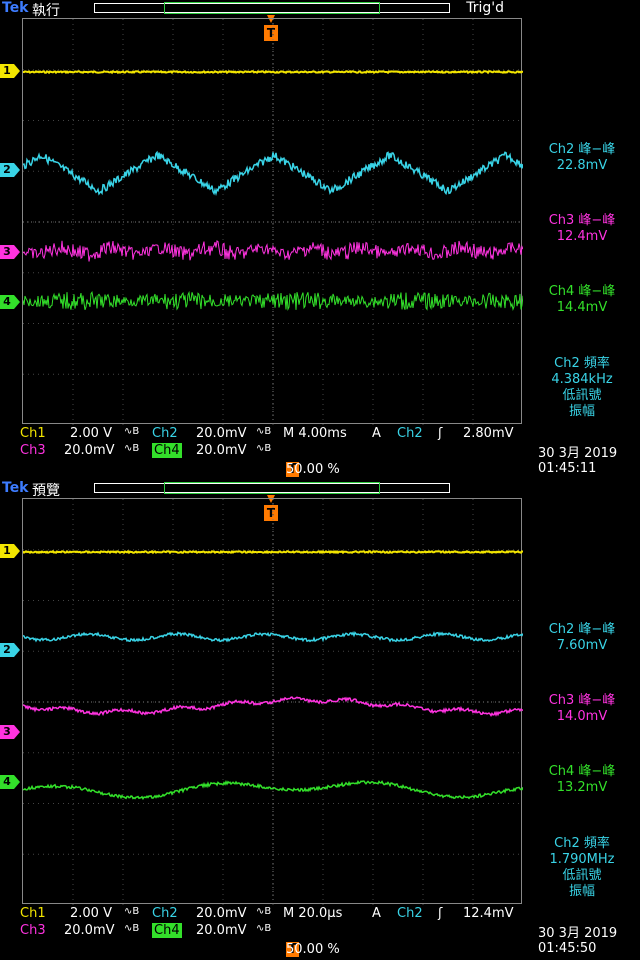 This screenshot has height=960, width=640. Describe the element at coordinates (582, 236) in the screenshot. I see `measurement-value: 12.4mV` at that location.